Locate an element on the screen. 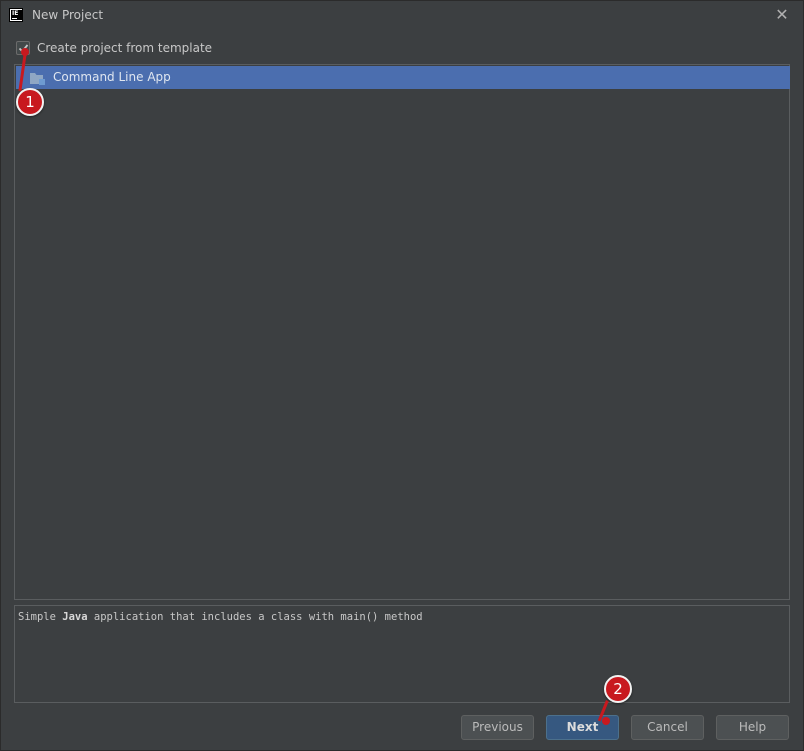 This screenshot has width=804, height=751. list-item-command-line-app: Command Line App is located at coordinates (403, 77).